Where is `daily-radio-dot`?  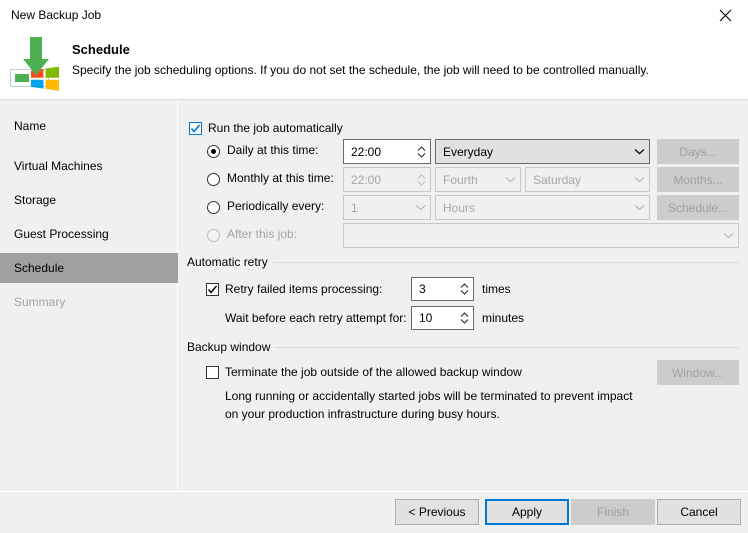 daily-radio-dot is located at coordinates (213, 151).